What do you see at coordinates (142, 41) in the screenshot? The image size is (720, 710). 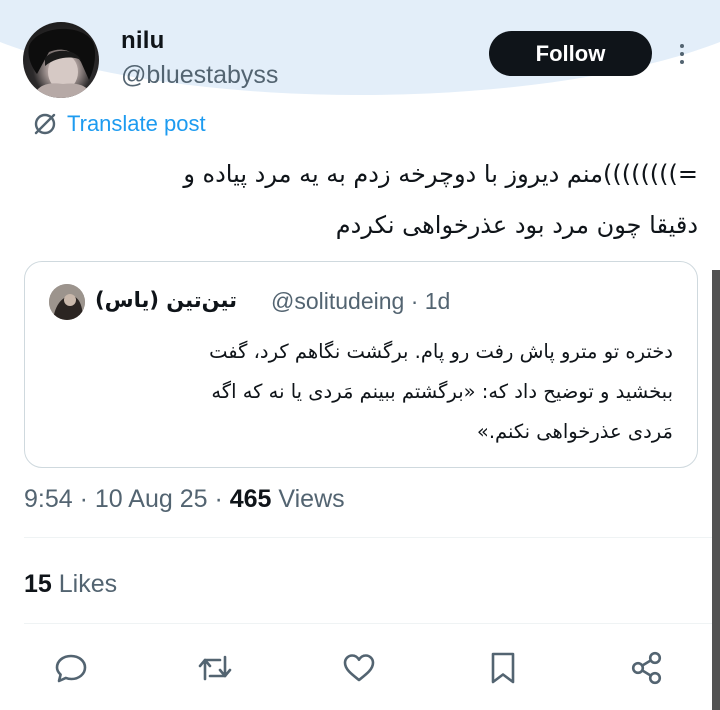 I see `author-display-name: nilu` at bounding box center [142, 41].